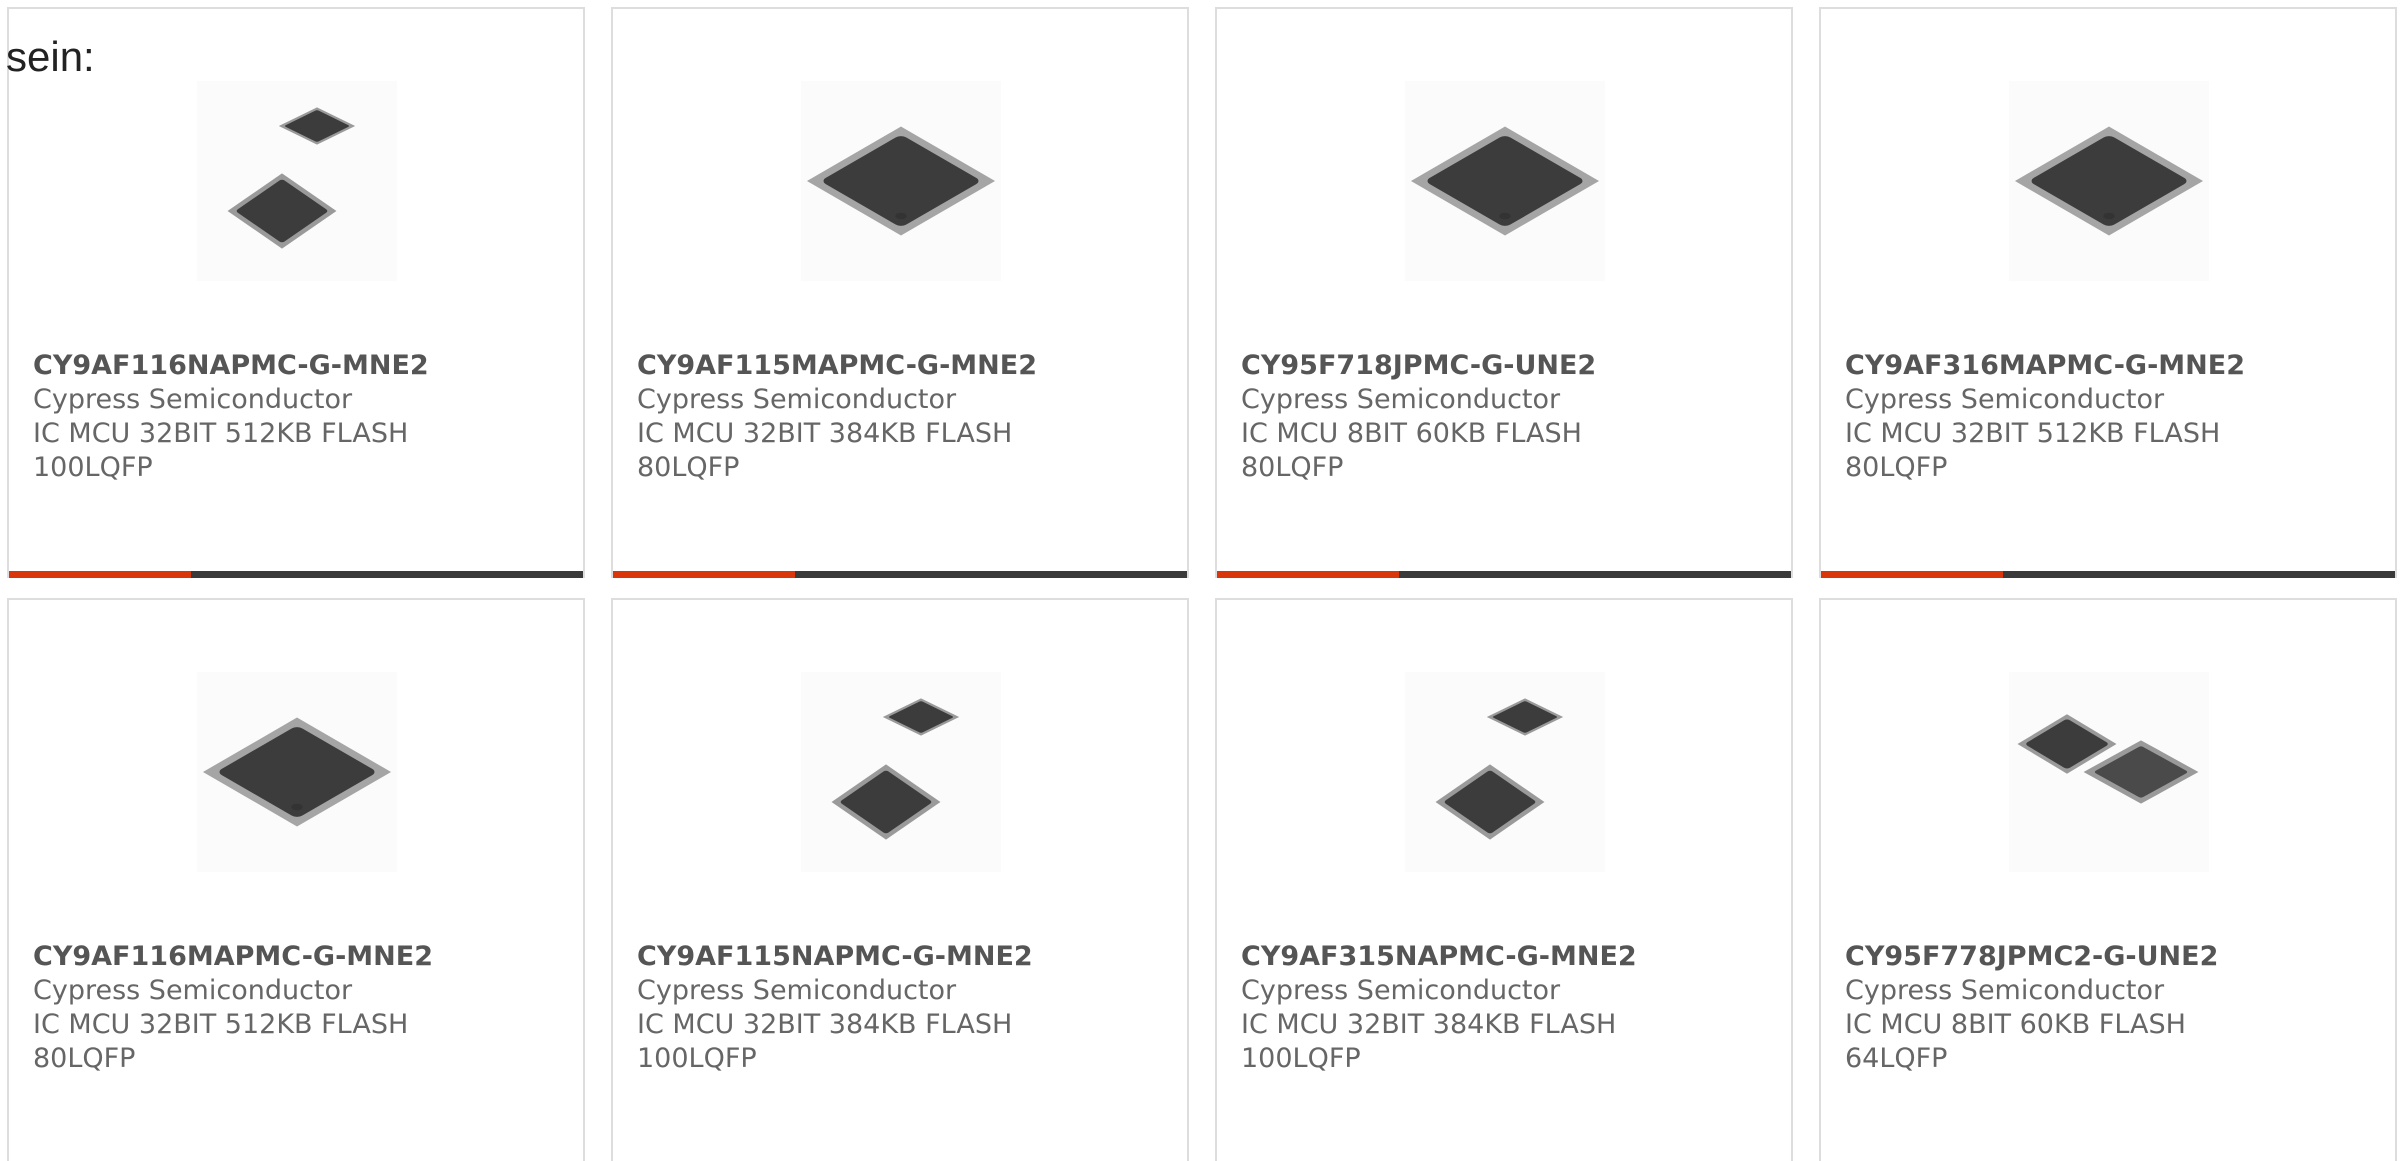  Describe the element at coordinates (900, 366) in the screenshot. I see `part-number: CY9AF115MAPMC-G-MNE2` at that location.